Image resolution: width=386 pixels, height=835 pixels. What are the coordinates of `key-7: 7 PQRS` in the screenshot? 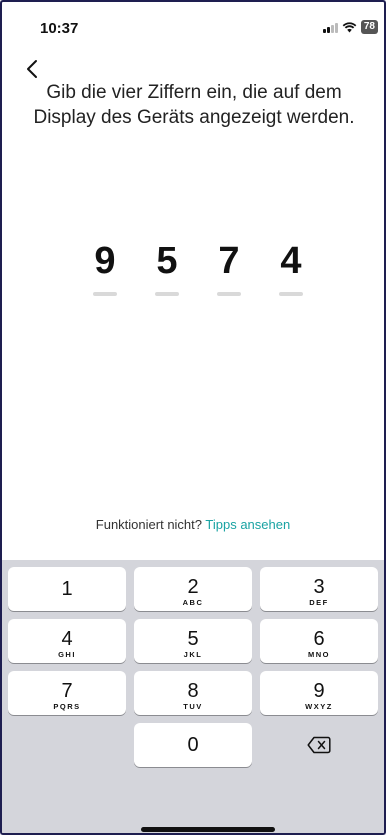 It's located at (67, 693).